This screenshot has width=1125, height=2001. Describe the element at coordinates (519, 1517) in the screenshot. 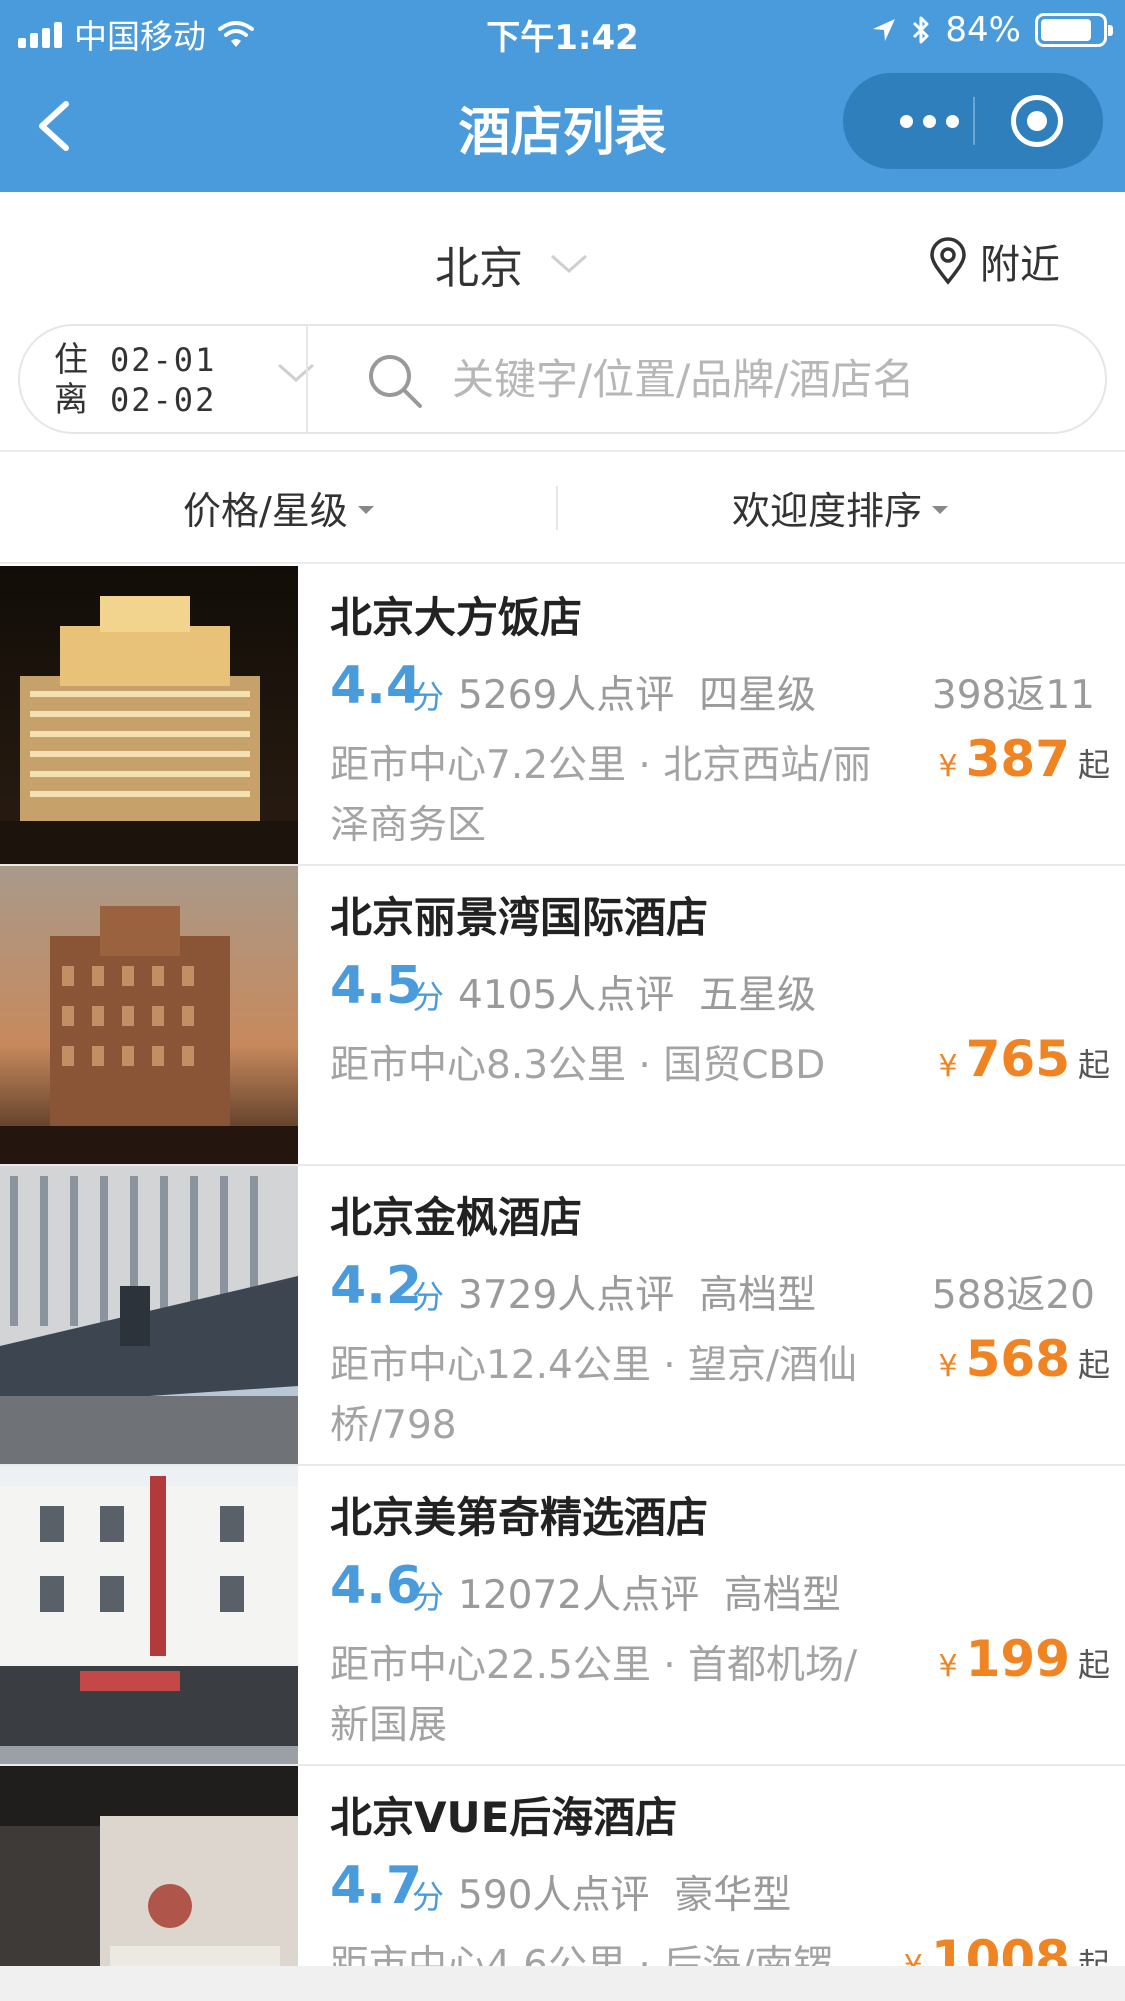

I see `hotel-name: 北京美第奇精选酒店` at that location.